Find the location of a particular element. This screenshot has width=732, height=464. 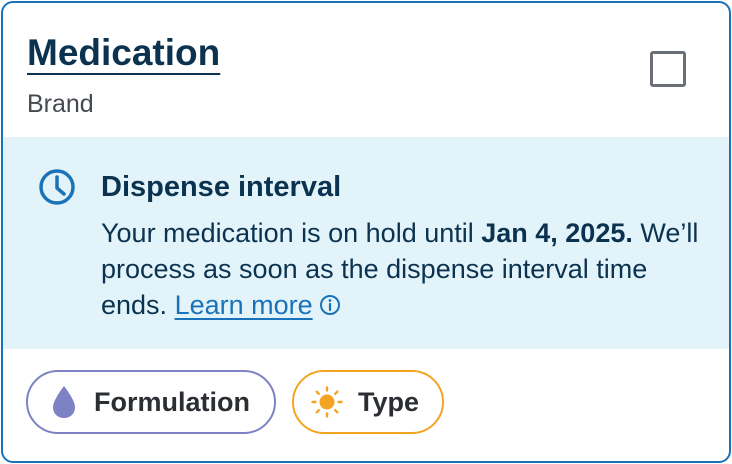

formulation-chip-label: Formulation is located at coordinates (172, 401).